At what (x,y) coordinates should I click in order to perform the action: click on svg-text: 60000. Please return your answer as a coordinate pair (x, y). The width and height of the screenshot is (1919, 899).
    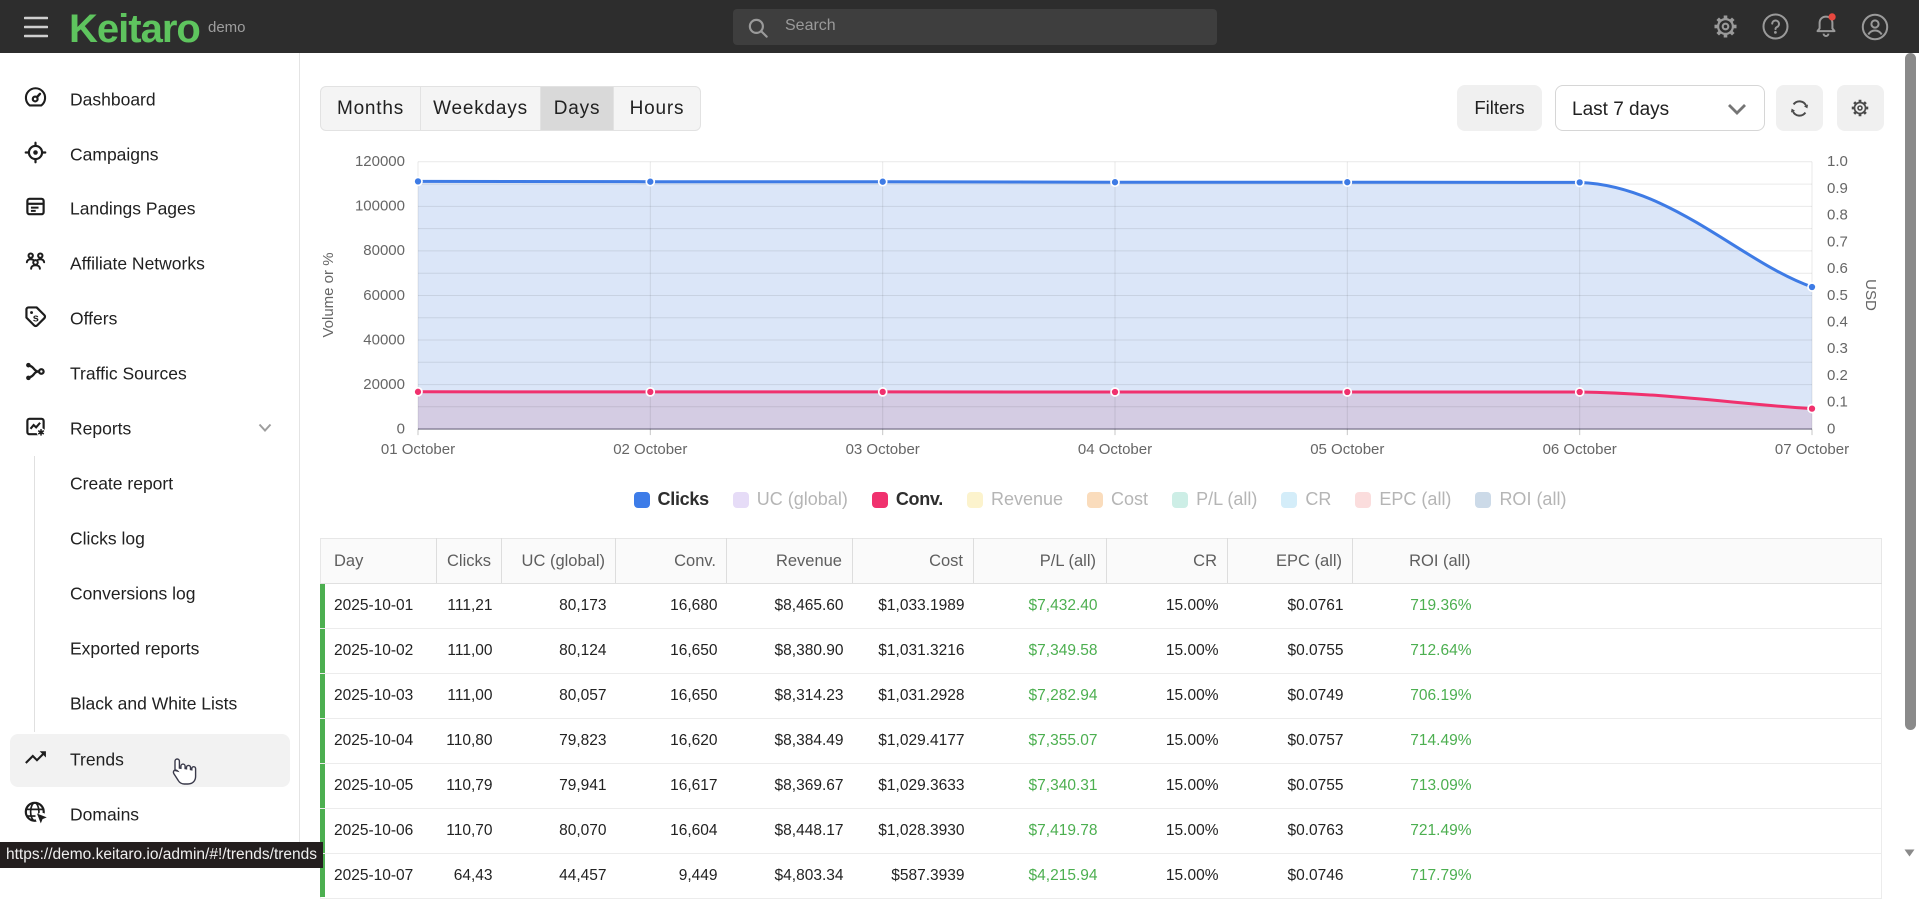
    Looking at the image, I should click on (384, 295).